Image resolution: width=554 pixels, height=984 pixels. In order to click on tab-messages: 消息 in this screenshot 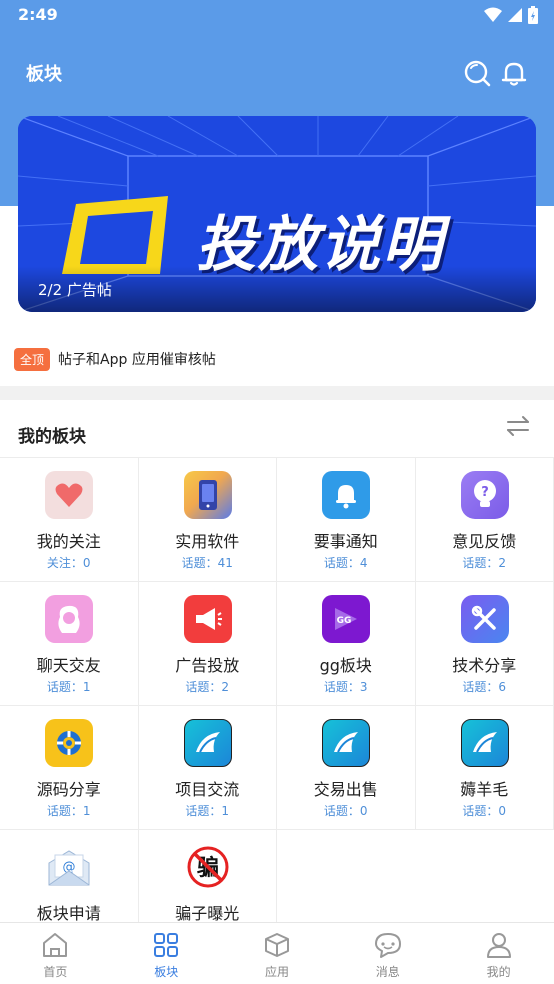, I will do `click(387, 953)`.